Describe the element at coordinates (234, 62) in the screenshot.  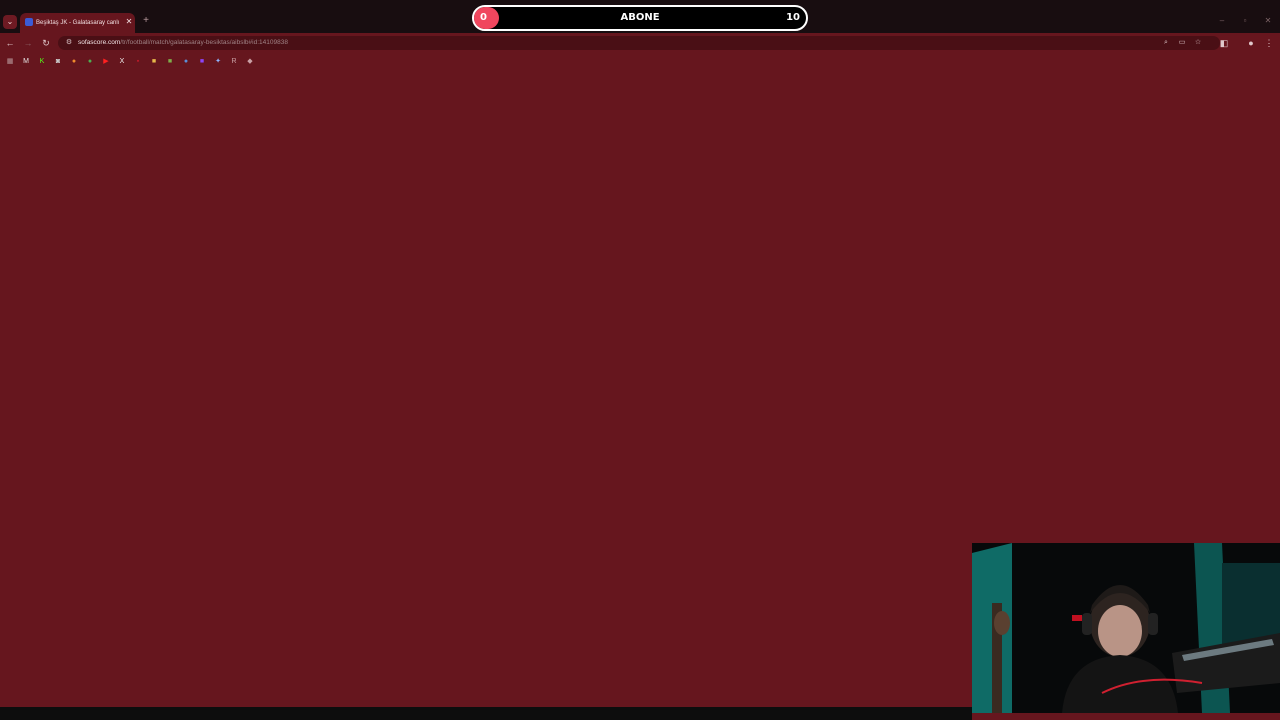
I see `bookmark-icon-14: R` at that location.